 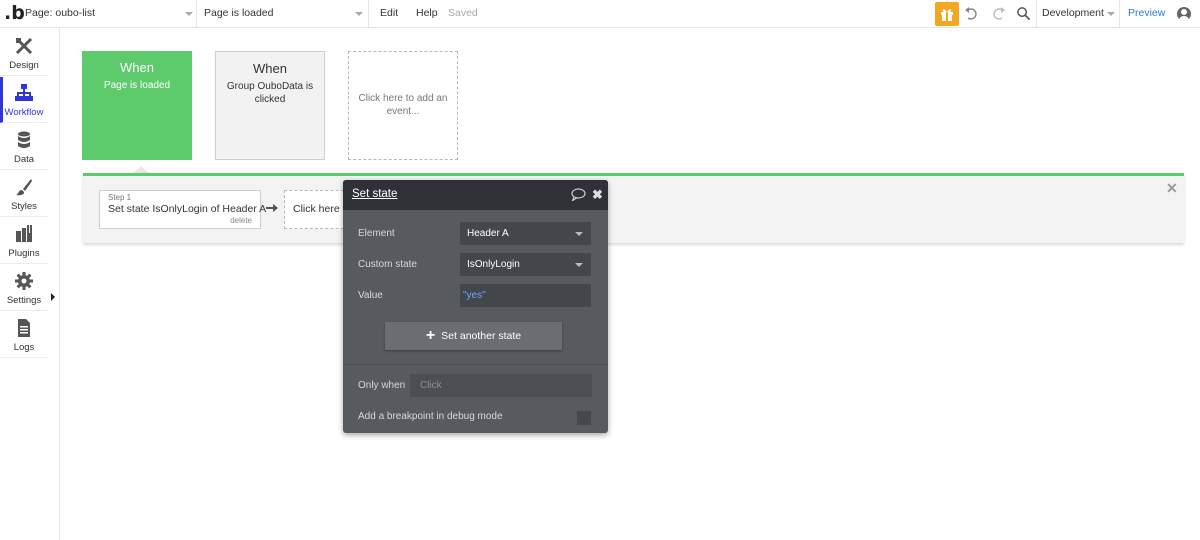 I want to click on environment-caret-icon, so click(x=1111, y=14).